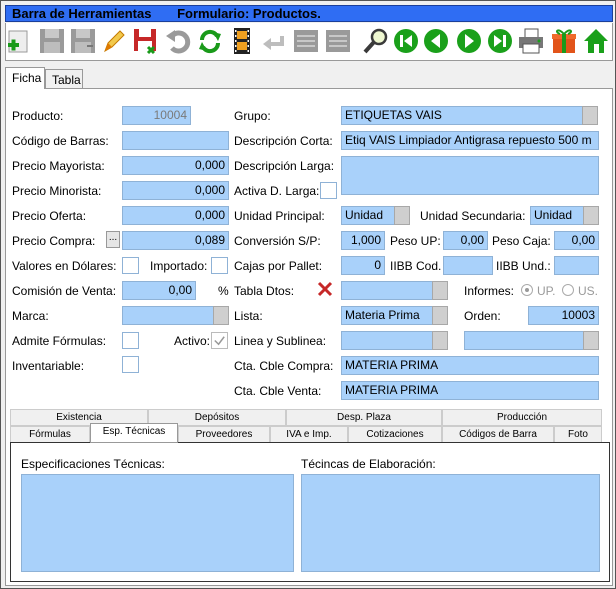 The width and height of the screenshot is (616, 589). Describe the element at coordinates (363, 240) in the screenshot. I see `conversion-field: 1,000` at that location.